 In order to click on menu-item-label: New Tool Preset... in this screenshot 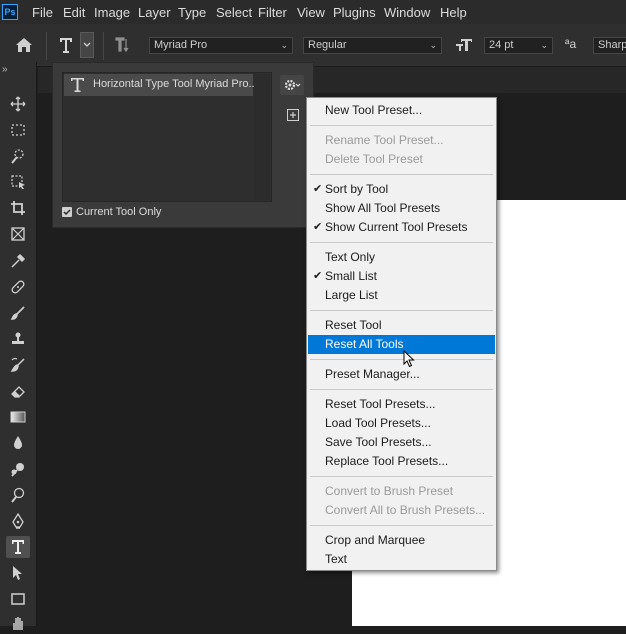, I will do `click(374, 110)`.